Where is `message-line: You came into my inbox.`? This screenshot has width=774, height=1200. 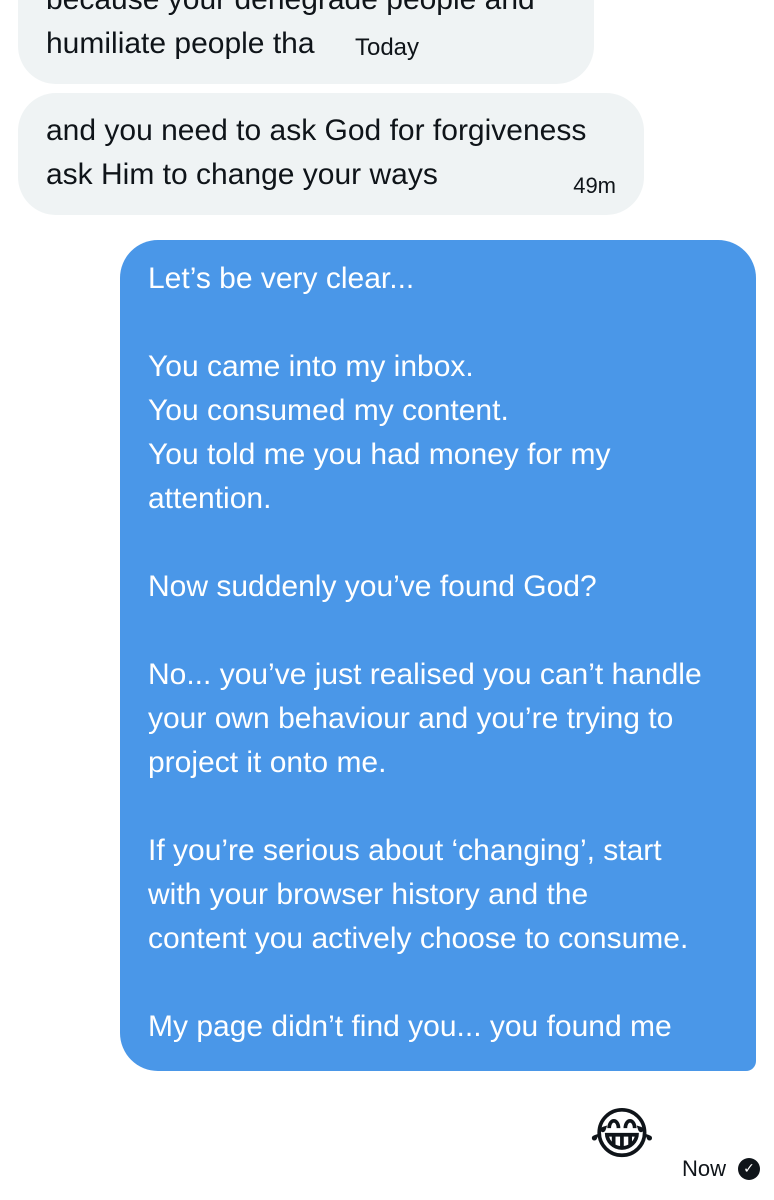
message-line: You came into my inbox. is located at coordinates (311, 366).